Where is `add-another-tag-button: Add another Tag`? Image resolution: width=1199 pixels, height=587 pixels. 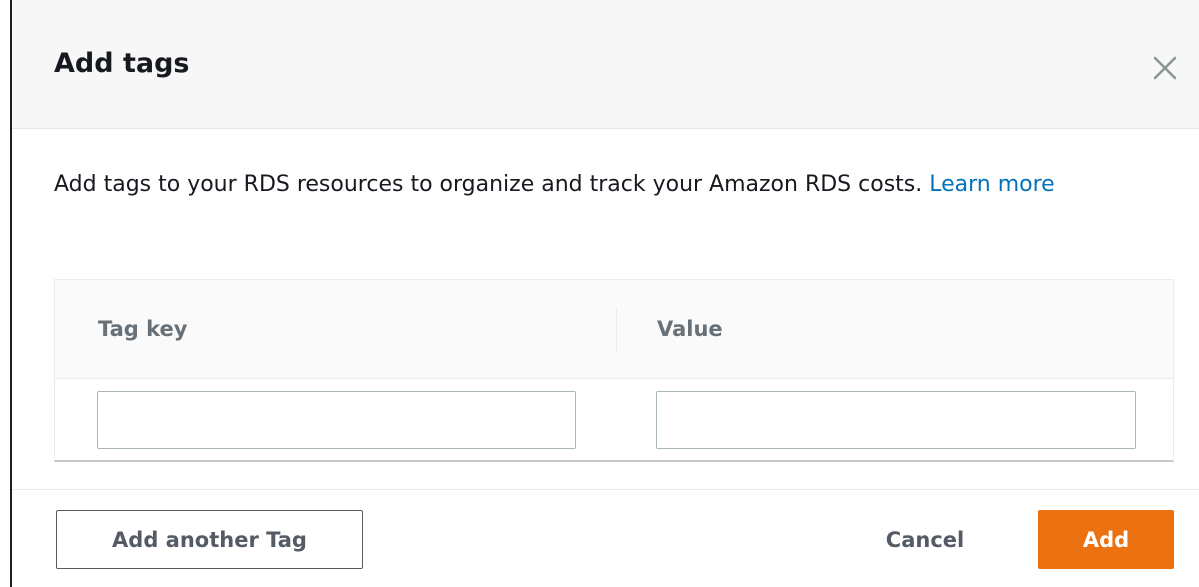 add-another-tag-button: Add another Tag is located at coordinates (209, 539).